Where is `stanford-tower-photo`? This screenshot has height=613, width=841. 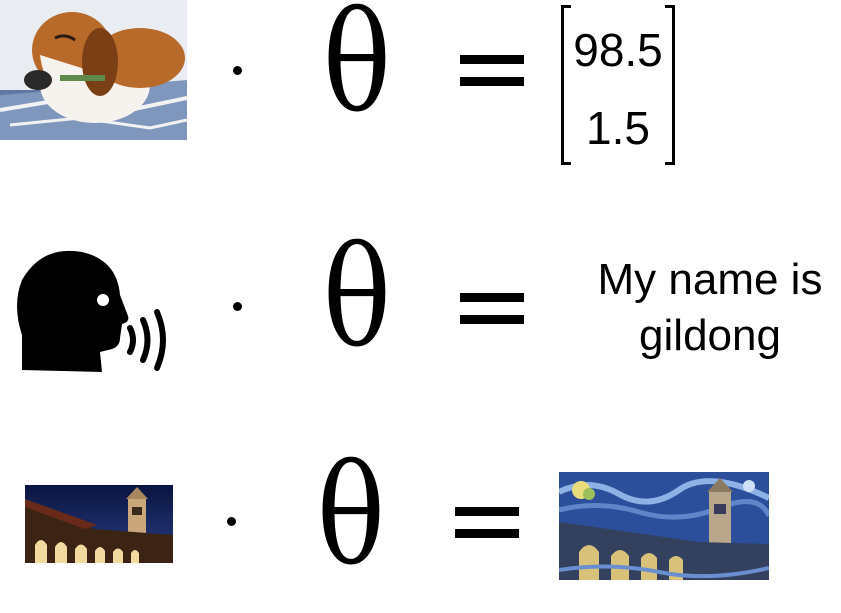 stanford-tower-photo is located at coordinates (99, 524).